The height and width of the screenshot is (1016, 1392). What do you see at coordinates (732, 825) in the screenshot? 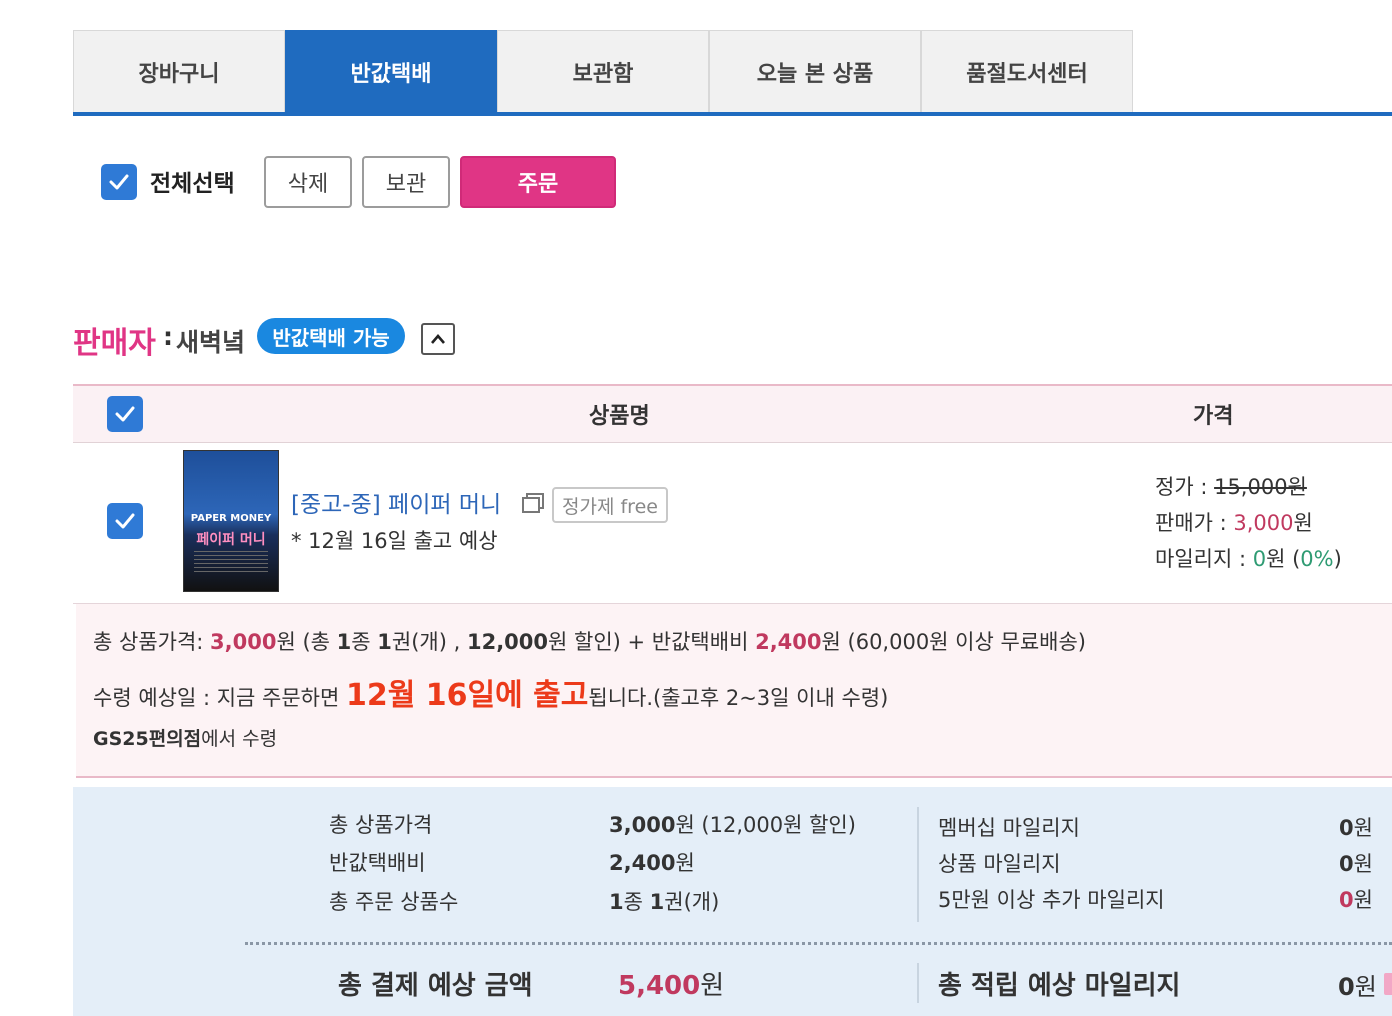
I see `total-price-value: 3,000원 (12,000원 할인)` at bounding box center [732, 825].